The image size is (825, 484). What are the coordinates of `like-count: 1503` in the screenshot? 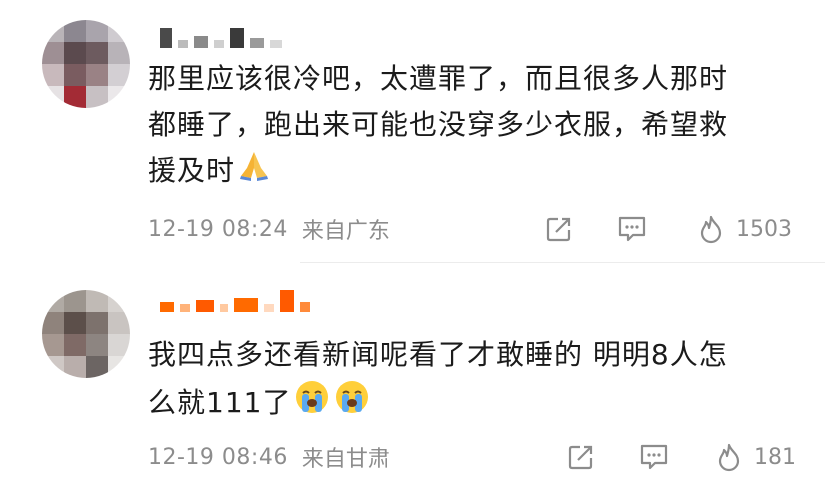 It's located at (764, 229).